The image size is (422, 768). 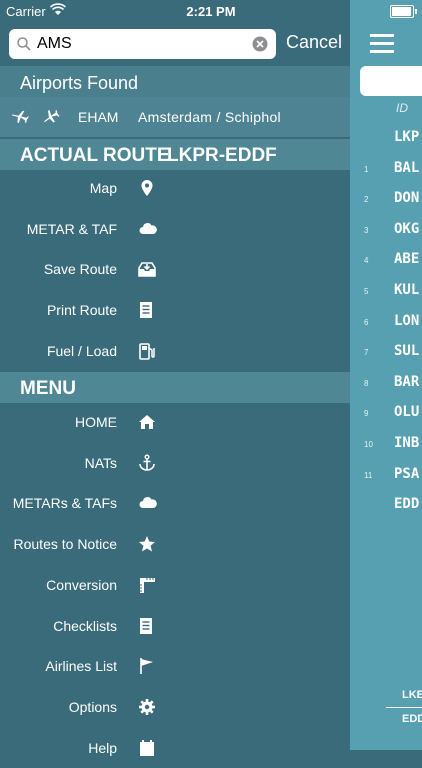 What do you see at coordinates (366, 261) in the screenshot?
I see `waypoint-index: 4` at bounding box center [366, 261].